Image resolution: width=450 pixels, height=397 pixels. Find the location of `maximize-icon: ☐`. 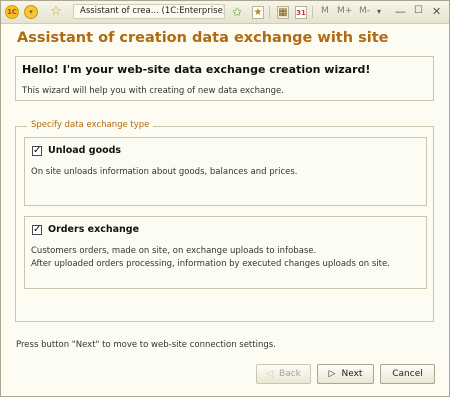

maximize-icon: ☐ is located at coordinates (418, 10).